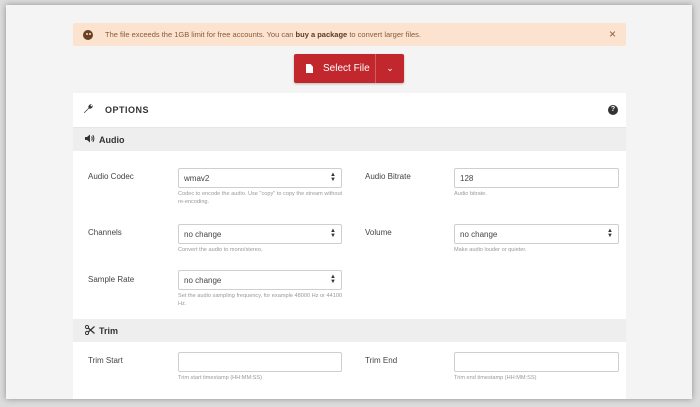 The image size is (700, 407). What do you see at coordinates (378, 232) in the screenshot?
I see `volume-label: Volume` at bounding box center [378, 232].